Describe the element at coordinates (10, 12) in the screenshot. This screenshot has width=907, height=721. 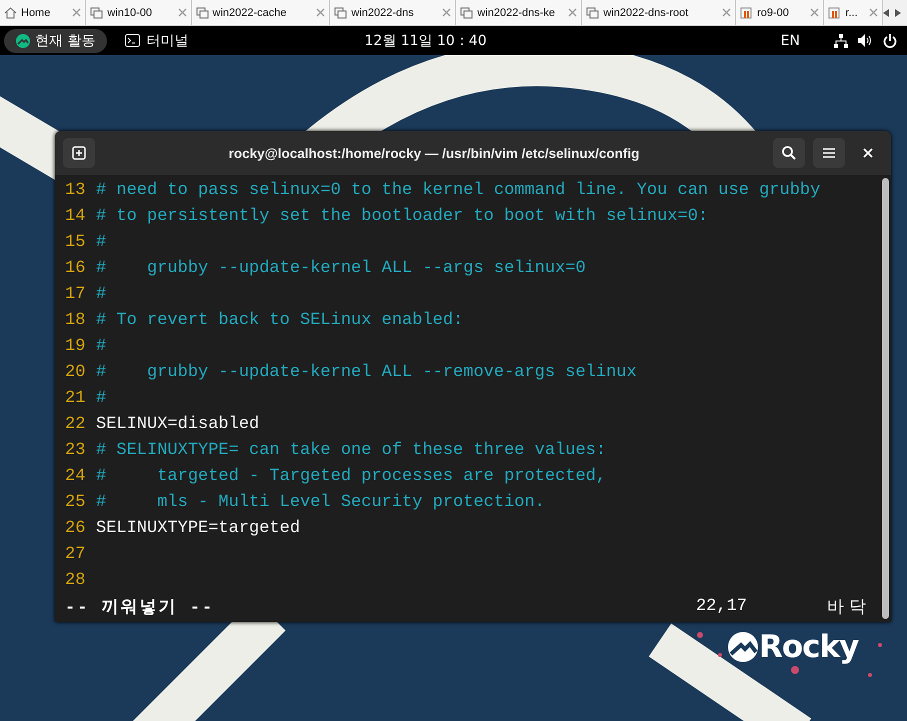
I see `home-icon` at that location.